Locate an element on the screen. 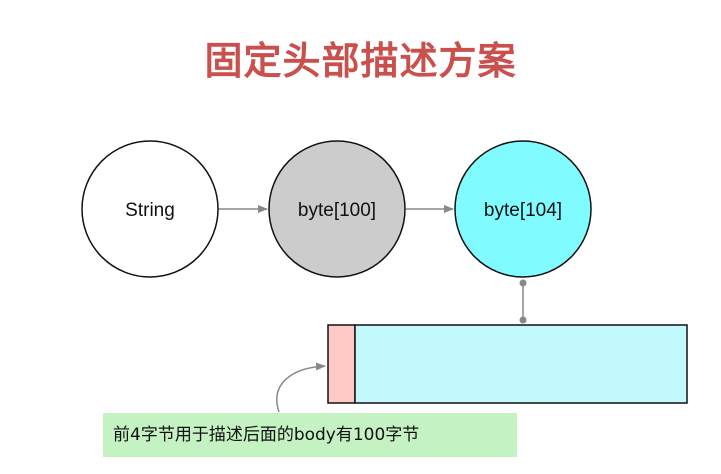  node-byte104-label: byte[104] is located at coordinates (523, 210).